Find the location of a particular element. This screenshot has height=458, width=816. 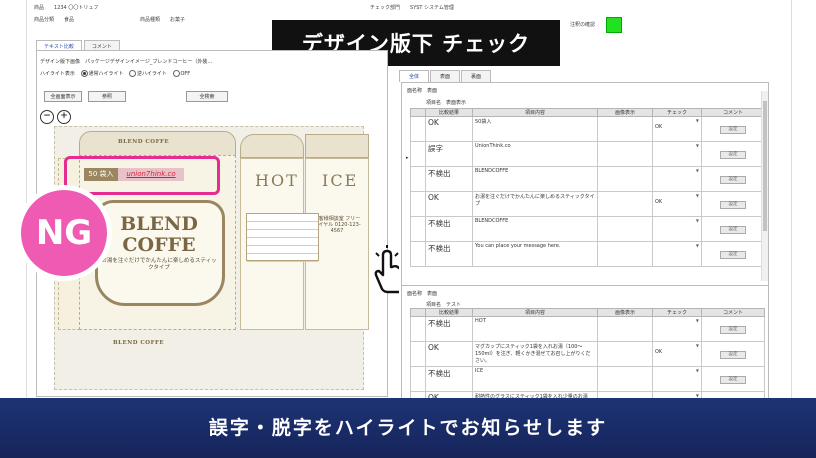

content-cell: お湯を注ぐだけでかんたんに楽しめるスティックタイプ is located at coordinates (535, 204).